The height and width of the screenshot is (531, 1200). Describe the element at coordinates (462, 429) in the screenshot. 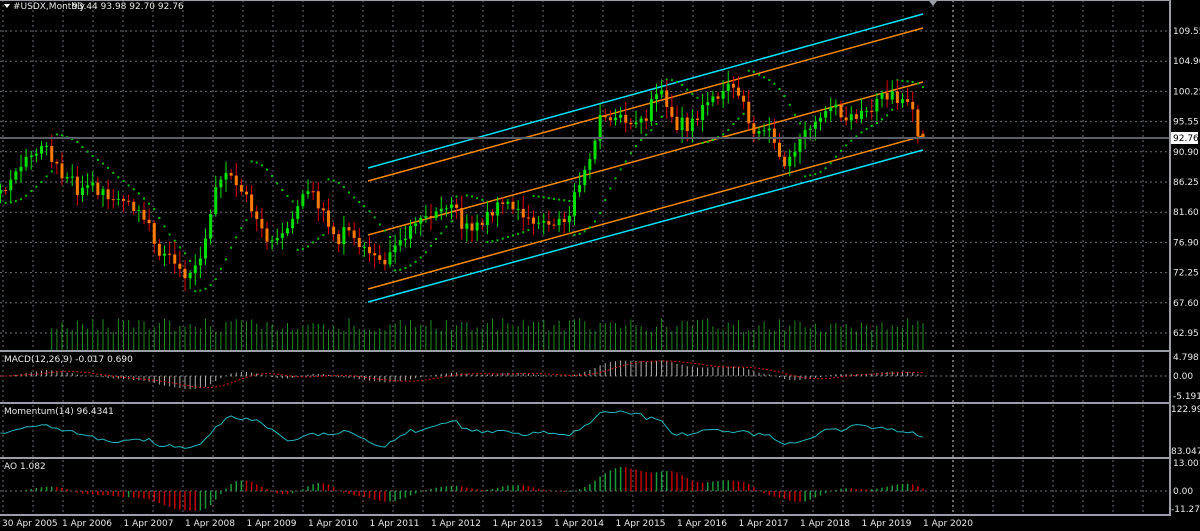

I see `momentum-pane` at that location.